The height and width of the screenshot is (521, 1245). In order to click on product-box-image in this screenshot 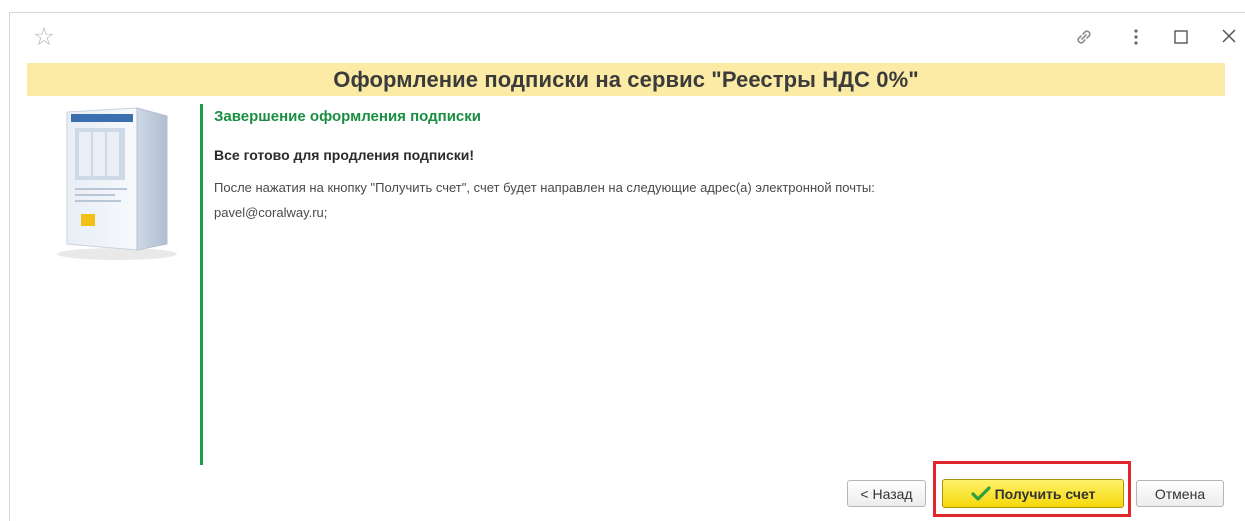, I will do `click(109, 184)`.